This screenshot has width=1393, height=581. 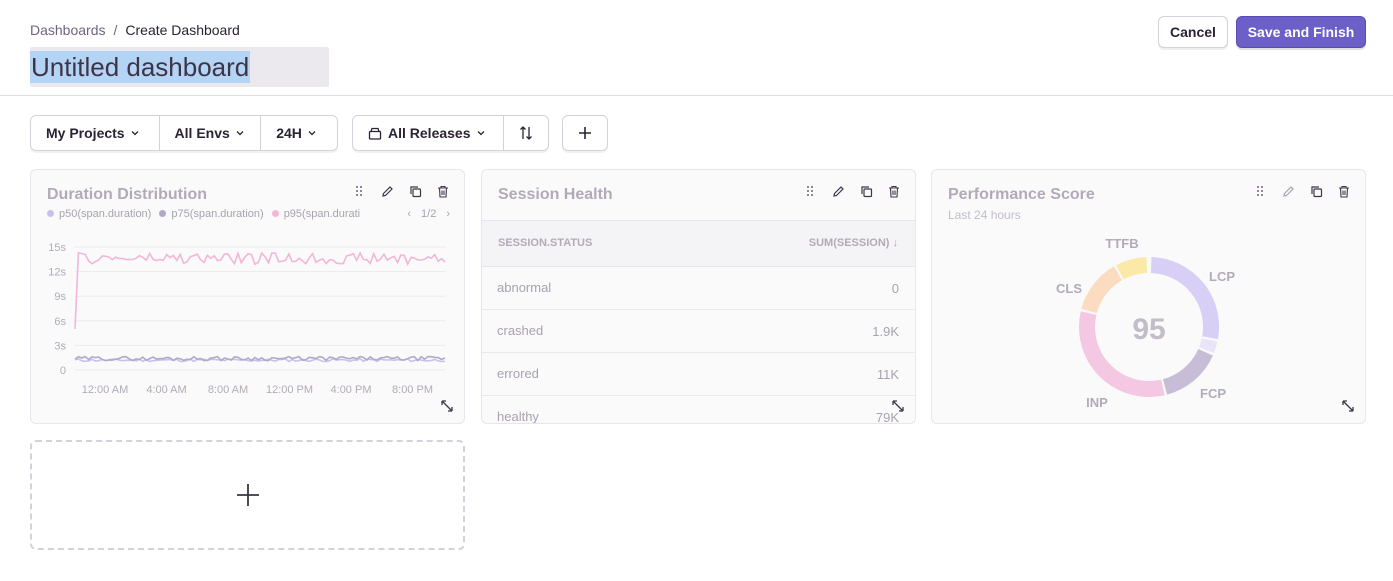 I want to click on y-tick-label: 0, so click(x=63, y=371).